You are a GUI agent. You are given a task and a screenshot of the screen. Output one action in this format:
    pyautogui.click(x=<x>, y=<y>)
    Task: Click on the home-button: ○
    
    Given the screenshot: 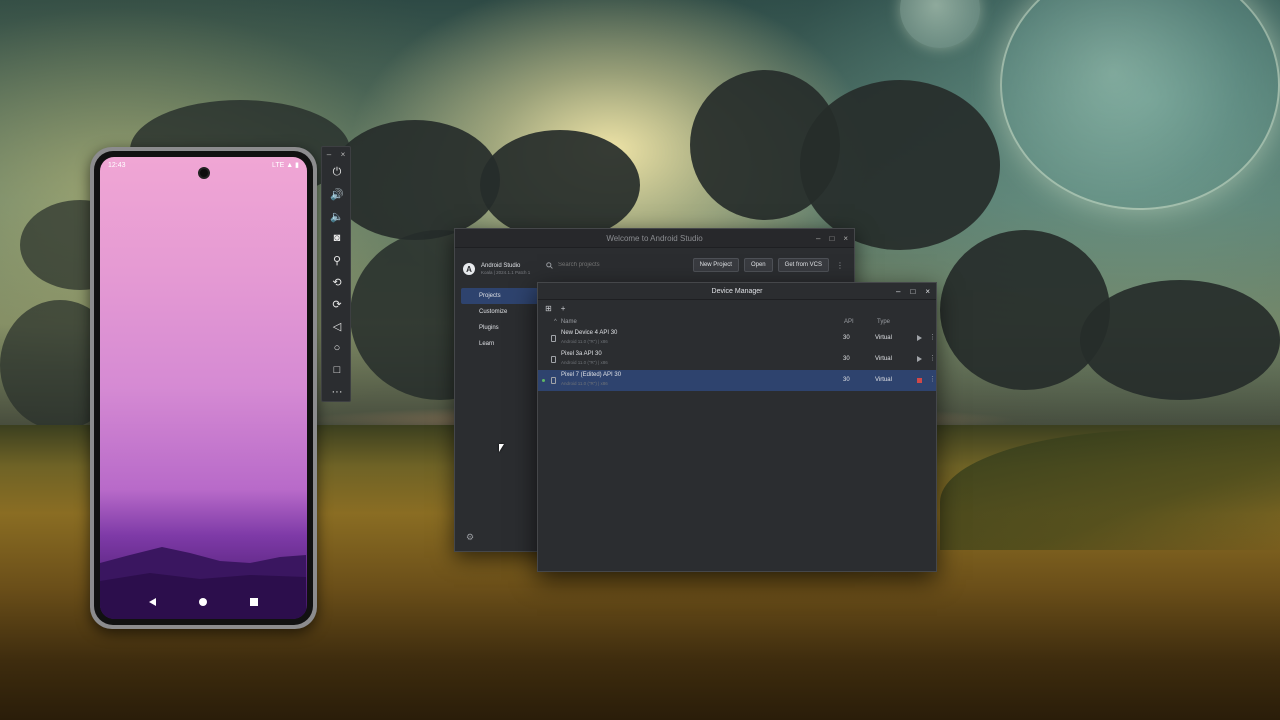 What is the action you would take?
    pyautogui.click(x=337, y=348)
    